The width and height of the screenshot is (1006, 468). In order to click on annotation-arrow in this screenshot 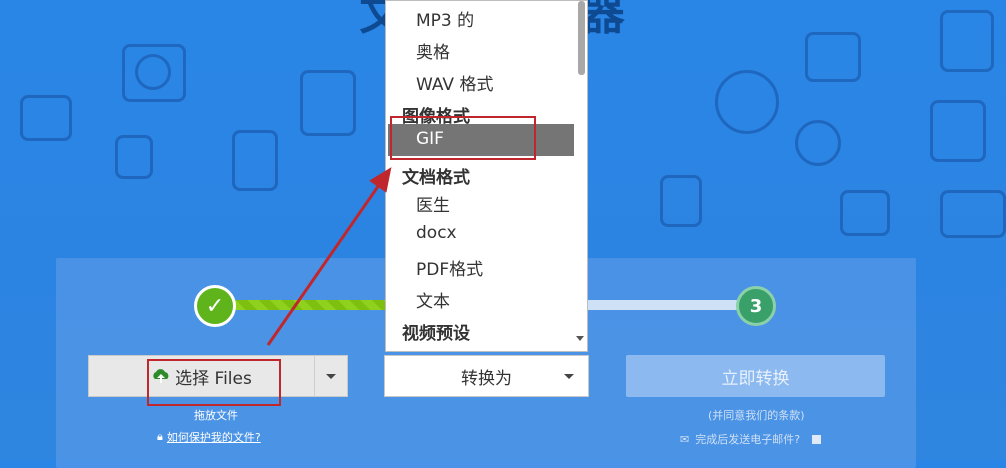, I will do `click(329, 256)`.